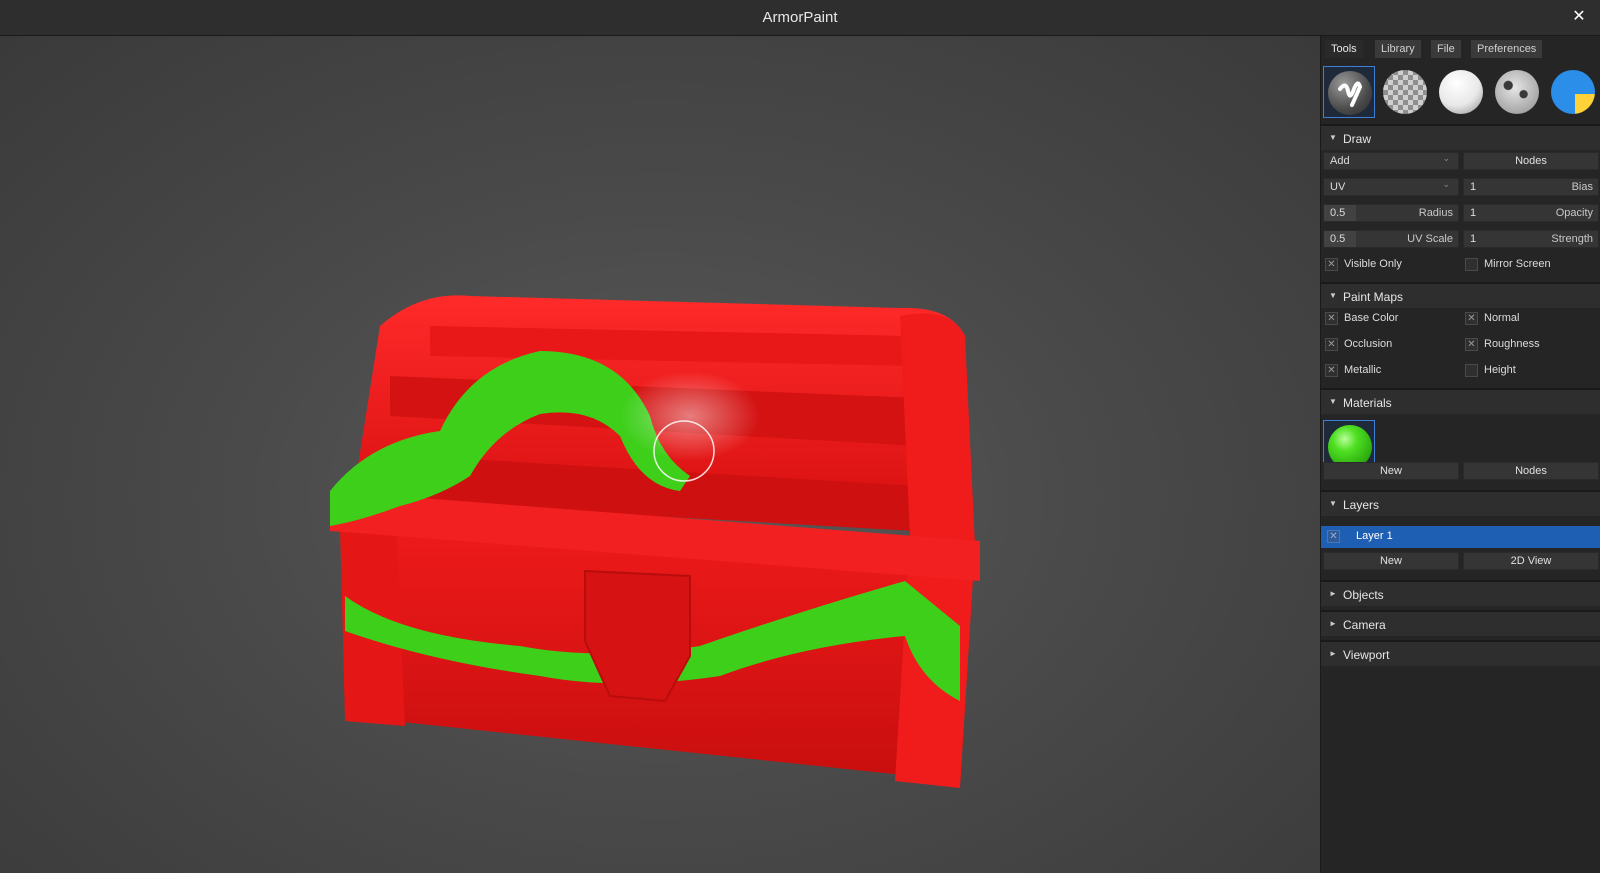 This screenshot has height=873, width=1600. Describe the element at coordinates (1531, 371) in the screenshot. I see `height-checkbox: Height` at that location.